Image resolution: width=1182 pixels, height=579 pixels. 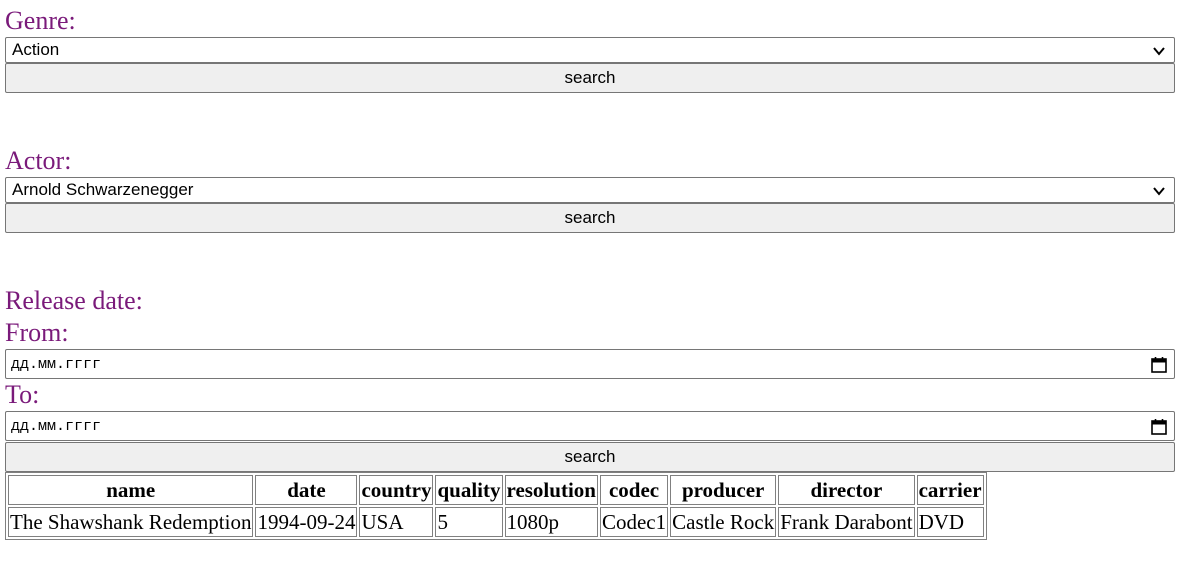 What do you see at coordinates (396, 490) in the screenshot?
I see `column-header-country: country` at bounding box center [396, 490].